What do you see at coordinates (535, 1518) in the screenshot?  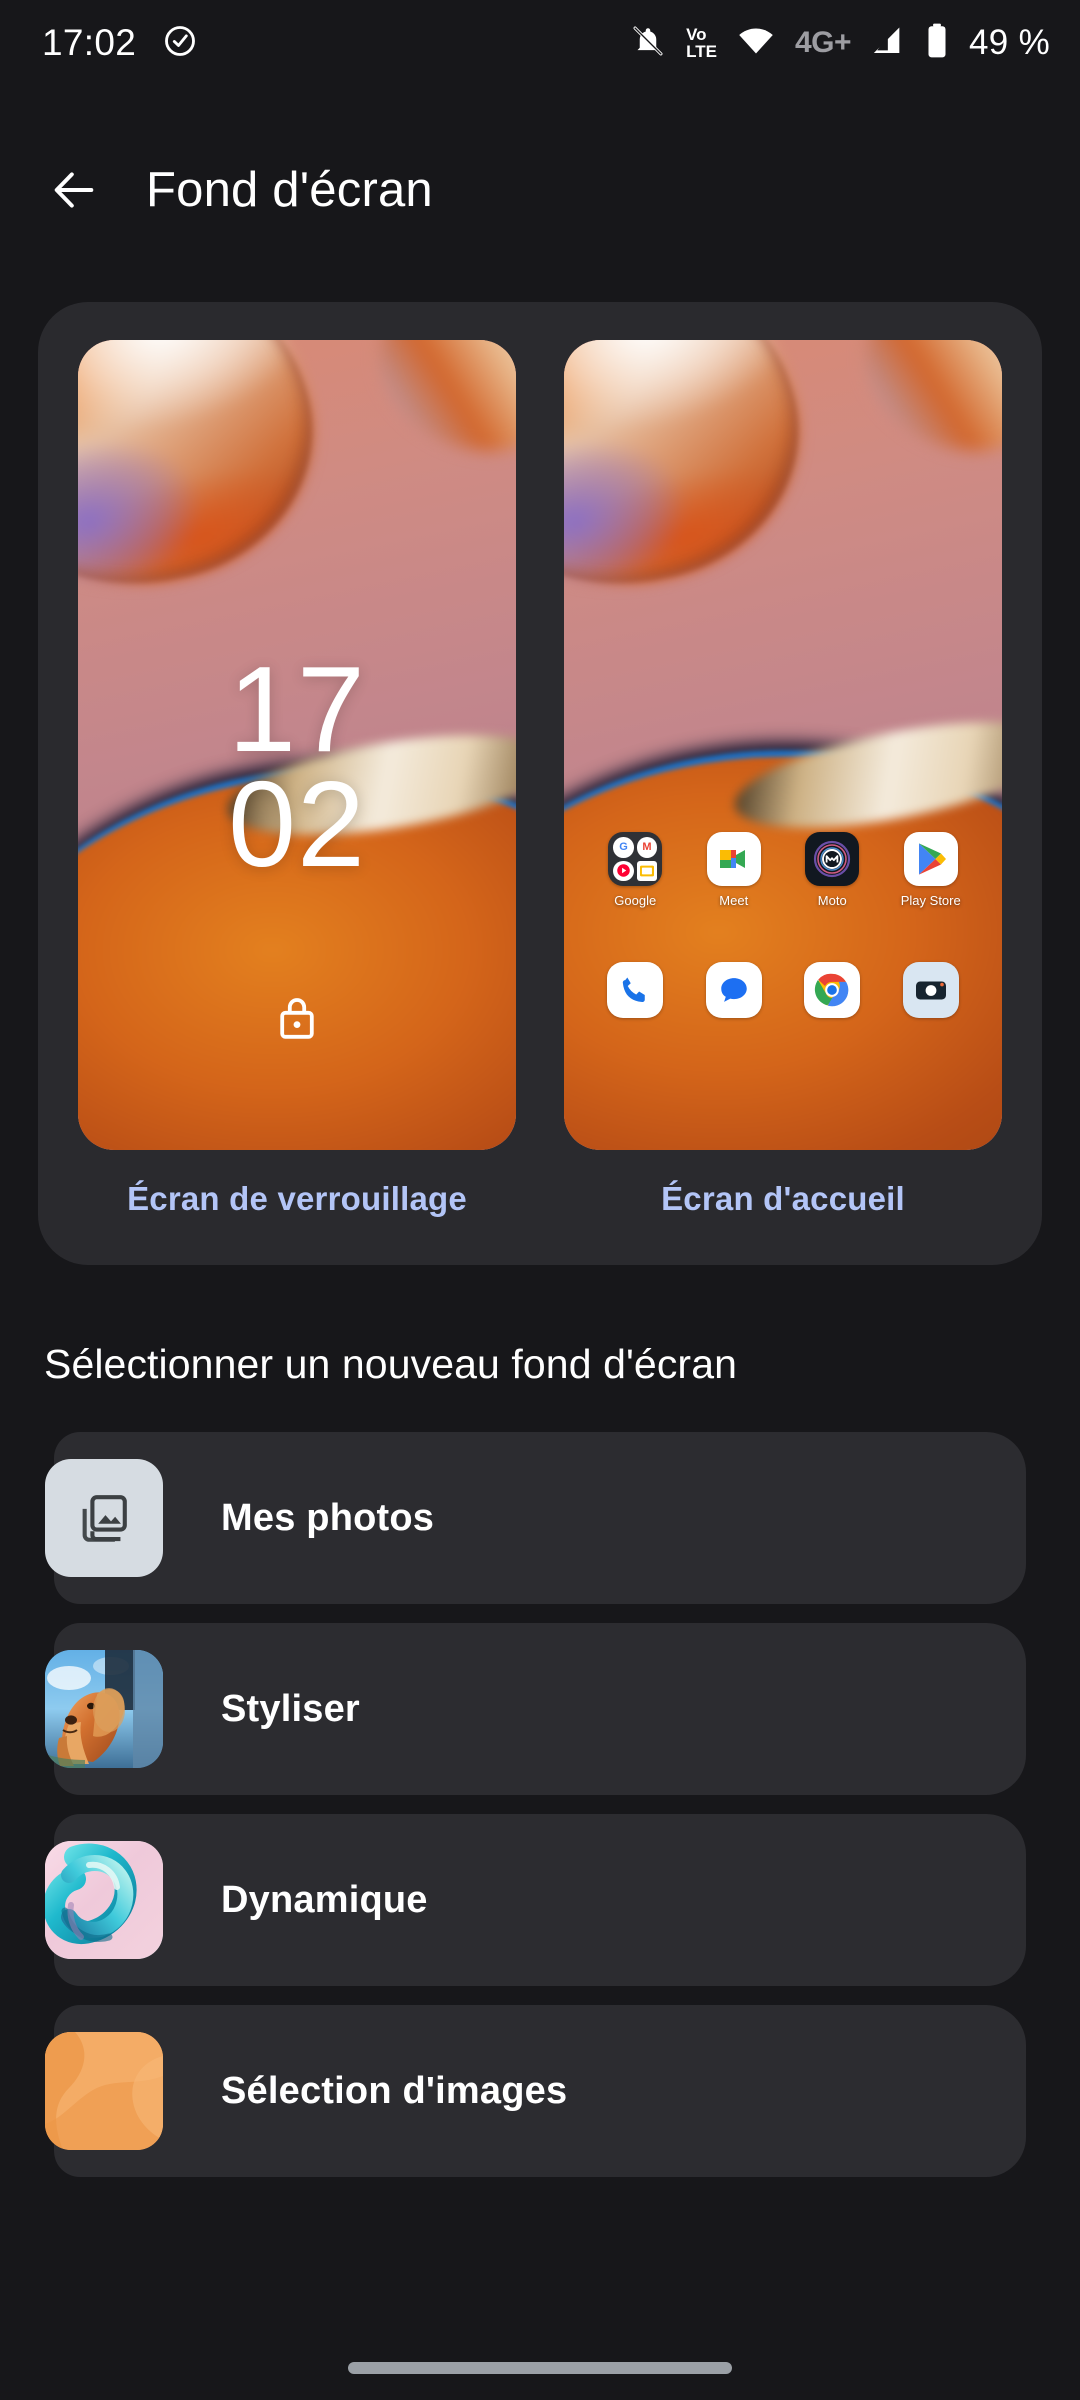 I see `list-item-mes-photos: Mes photos` at bounding box center [535, 1518].